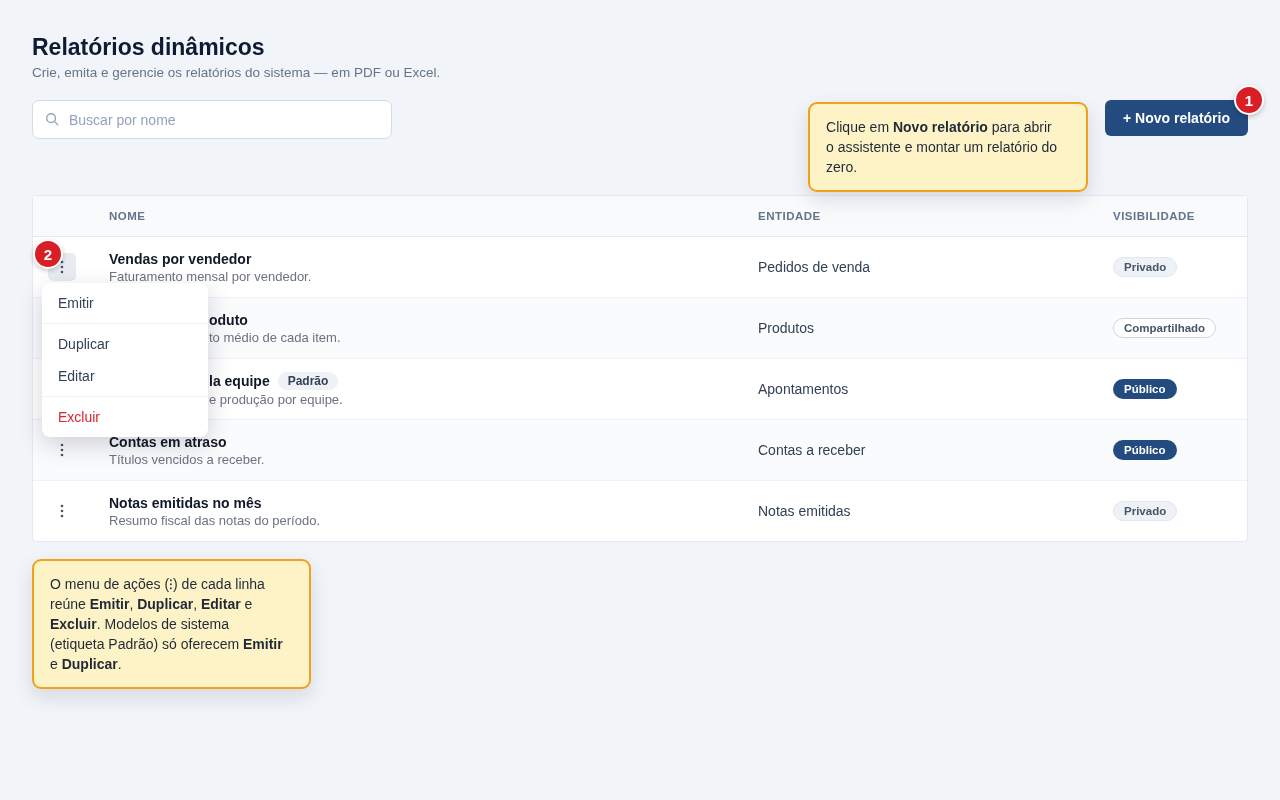 The width and height of the screenshot is (1280, 800). What do you see at coordinates (804, 389) in the screenshot?
I see `entity-cell-text: Apontamentos` at bounding box center [804, 389].